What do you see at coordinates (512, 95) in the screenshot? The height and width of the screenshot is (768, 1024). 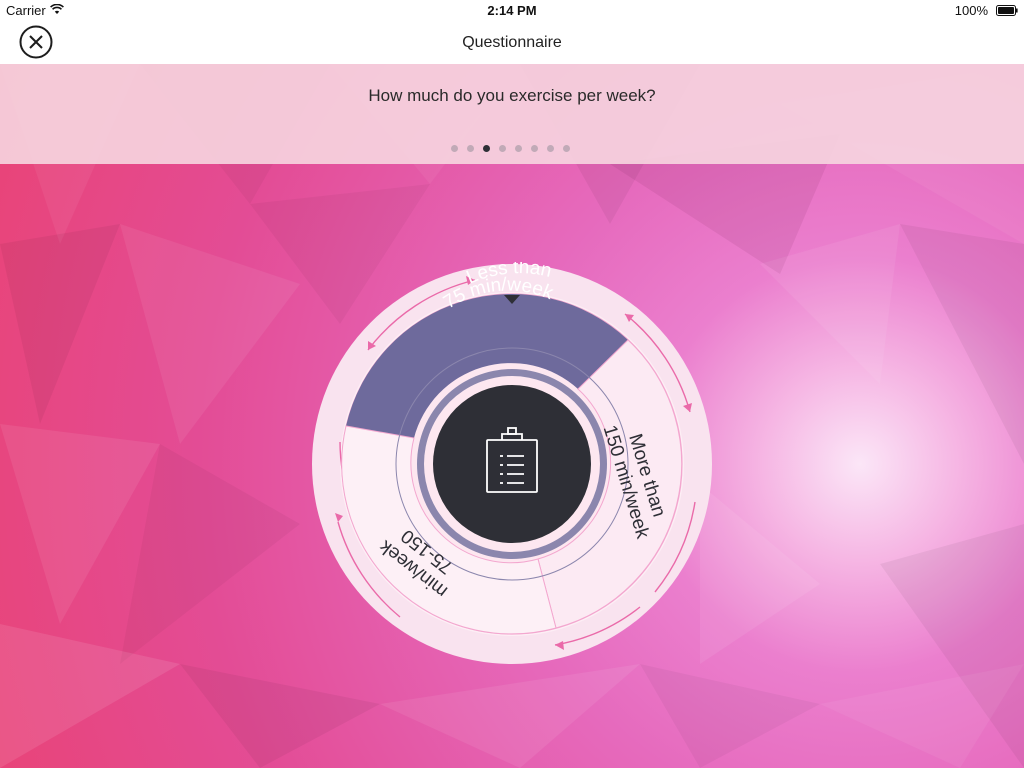 I see `question-text: How much do you exercise per week?` at bounding box center [512, 95].